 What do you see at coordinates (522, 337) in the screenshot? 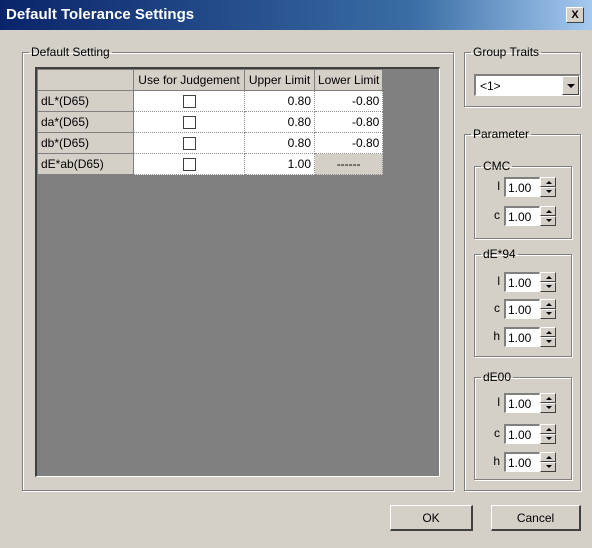
I see `de94-h-input: 1.00` at bounding box center [522, 337].